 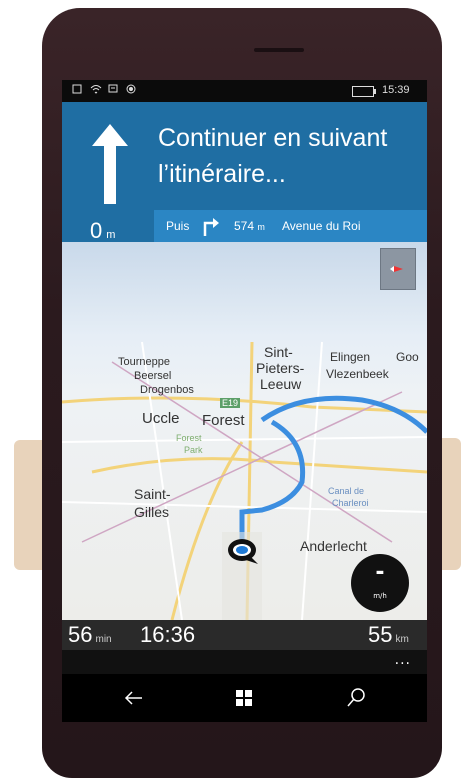 I want to click on map-label-sint: Sint-, so click(x=278, y=352).